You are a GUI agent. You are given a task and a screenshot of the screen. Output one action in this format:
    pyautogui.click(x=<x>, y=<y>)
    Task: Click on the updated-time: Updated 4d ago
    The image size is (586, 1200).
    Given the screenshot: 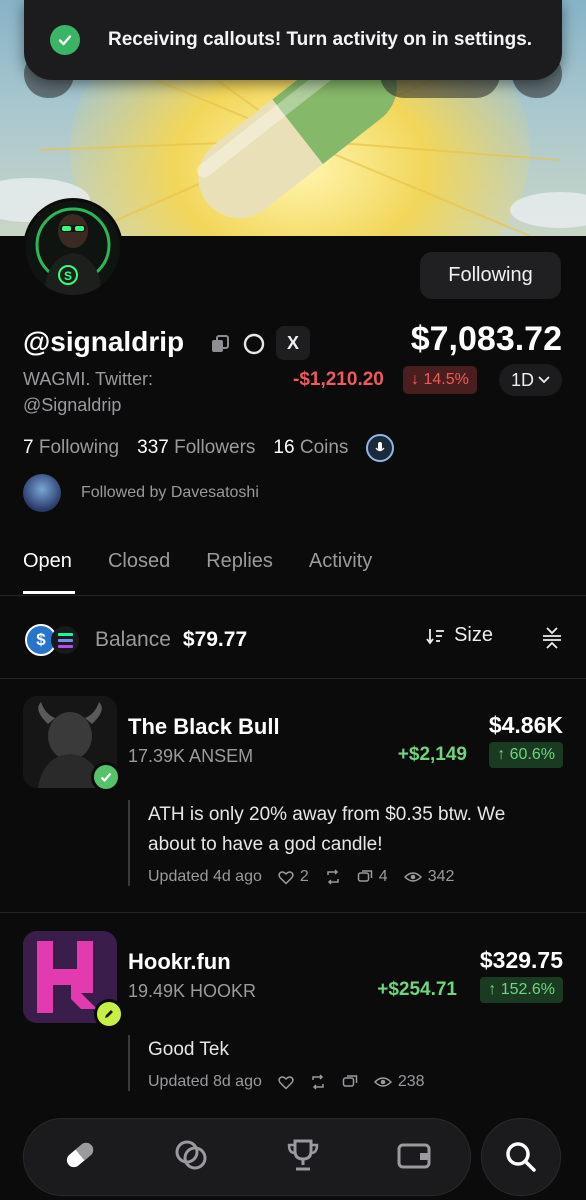 What is the action you would take?
    pyautogui.click(x=205, y=876)
    